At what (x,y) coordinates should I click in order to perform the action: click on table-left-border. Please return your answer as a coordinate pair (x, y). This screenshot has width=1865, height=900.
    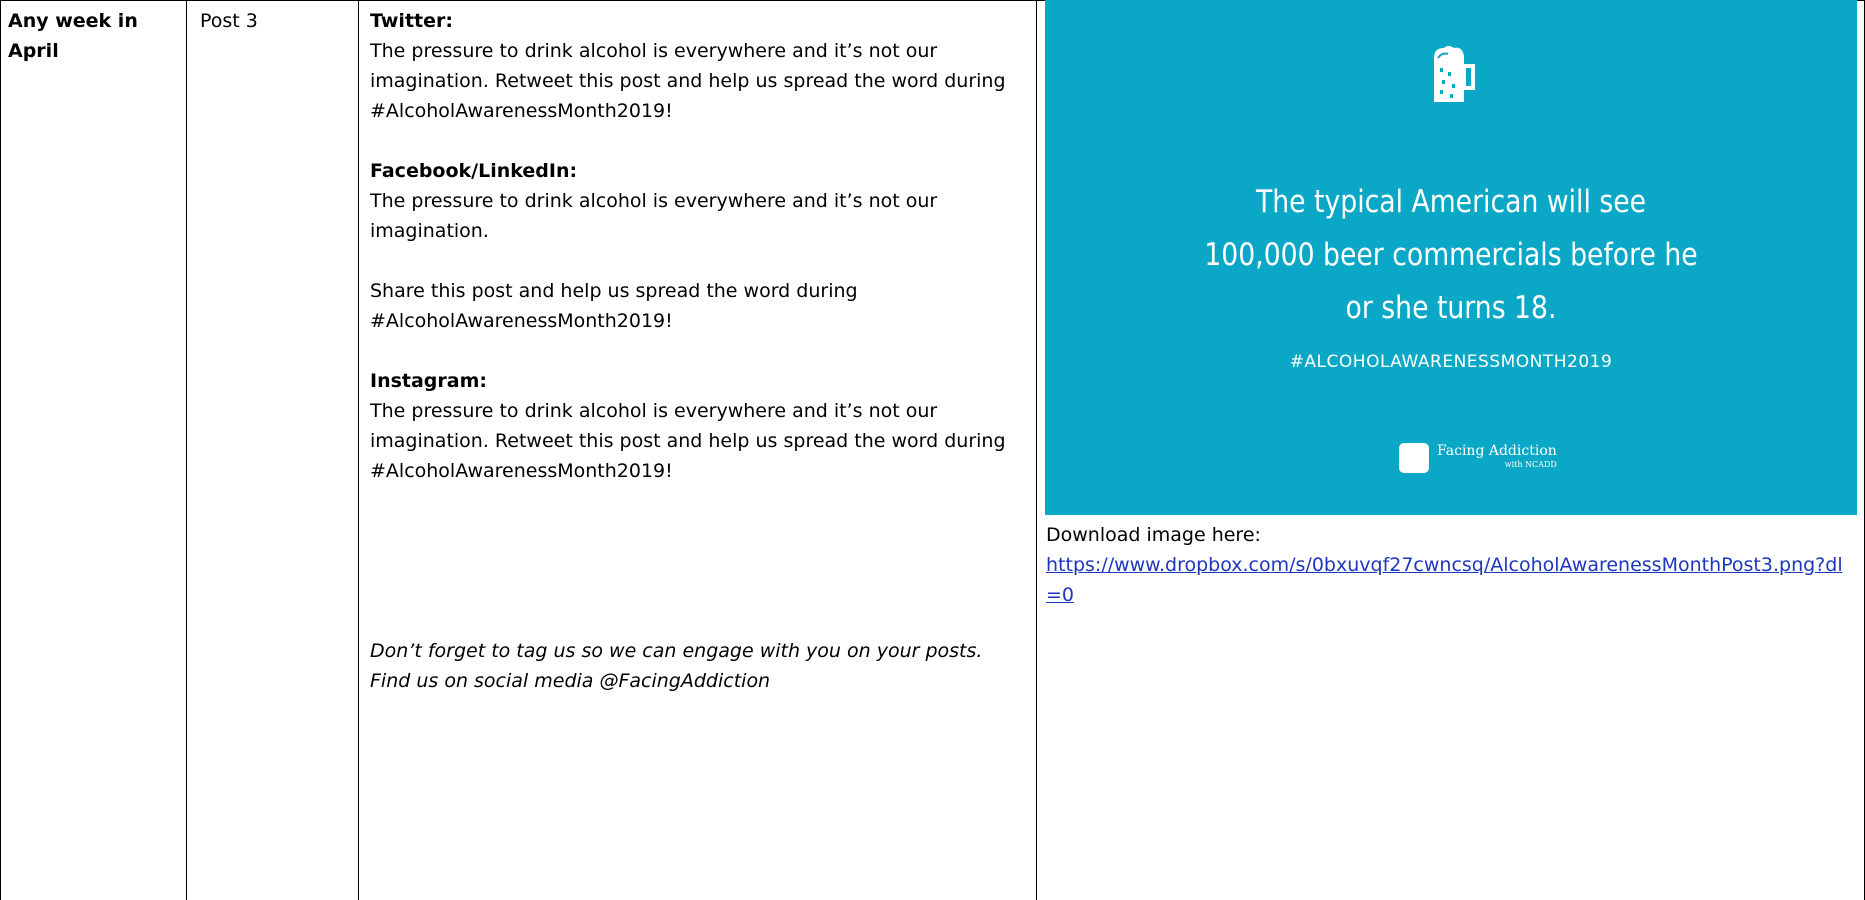
    Looking at the image, I should click on (0, 450).